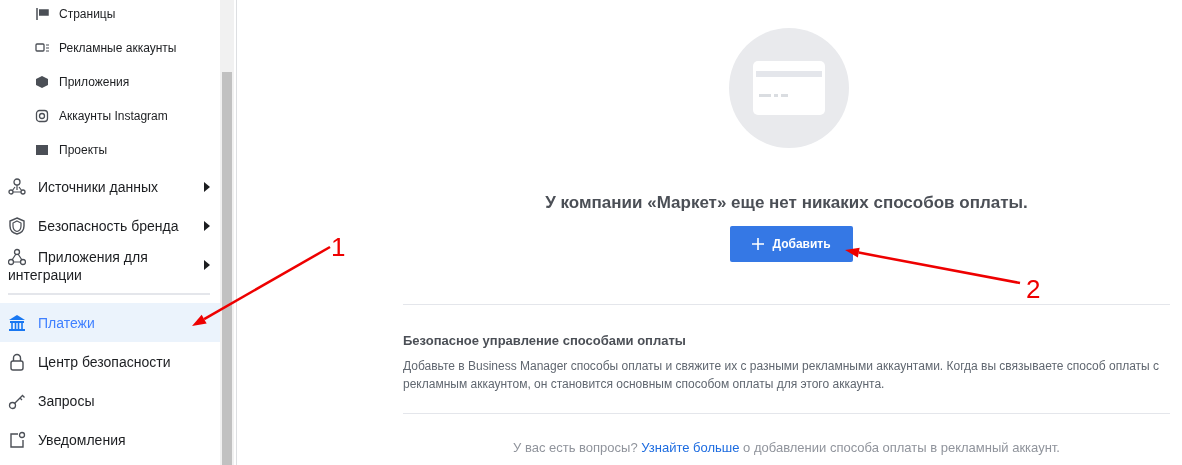 This screenshot has height=465, width=1182. What do you see at coordinates (781, 375) in the screenshot?
I see `section-text: Добавьте в Business Manager способы оплаты и свяжите их с разными рекламными аккаунтами. Когда вы связываете способ оплаты с рекламным аккаунтом, он становится основным способом оплаты для этого аккаунта.` at bounding box center [781, 375].